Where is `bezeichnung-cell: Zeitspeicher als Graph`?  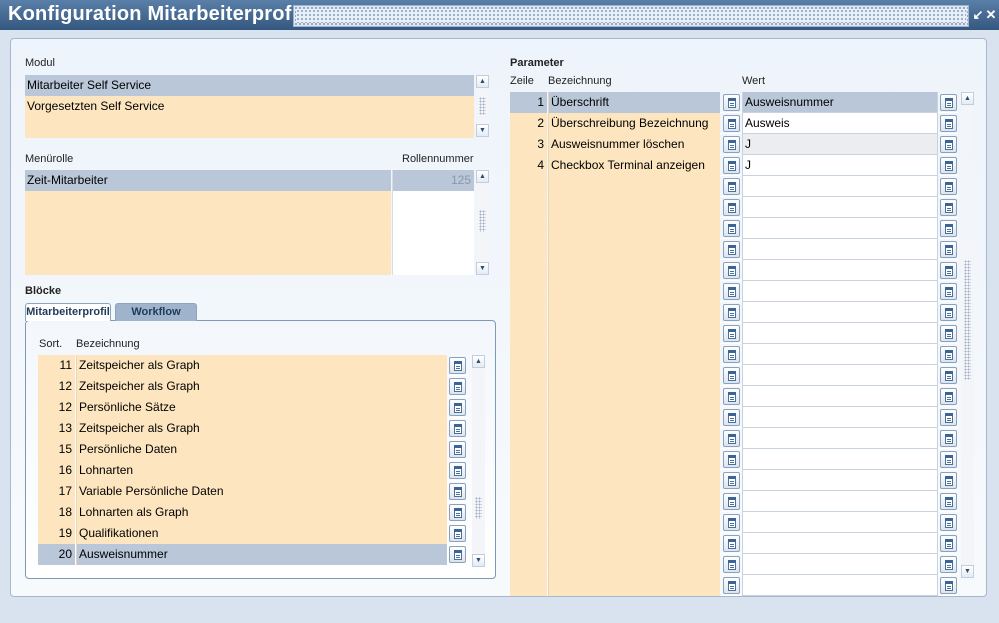 bezeichnung-cell: Zeitspeicher als Graph is located at coordinates (261, 386).